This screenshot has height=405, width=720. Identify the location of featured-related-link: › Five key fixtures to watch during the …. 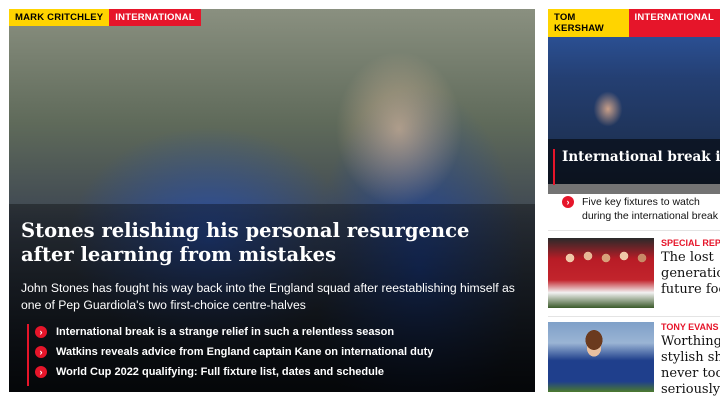
(641, 209).